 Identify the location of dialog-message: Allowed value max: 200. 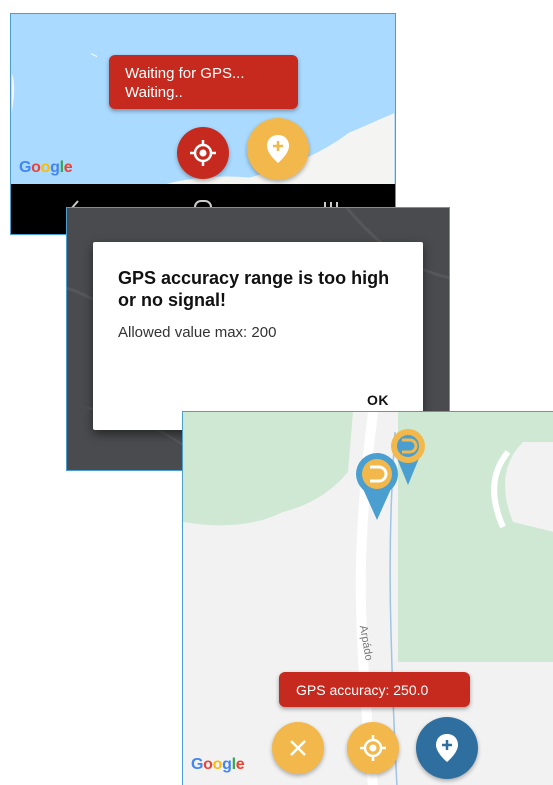
(197, 332).